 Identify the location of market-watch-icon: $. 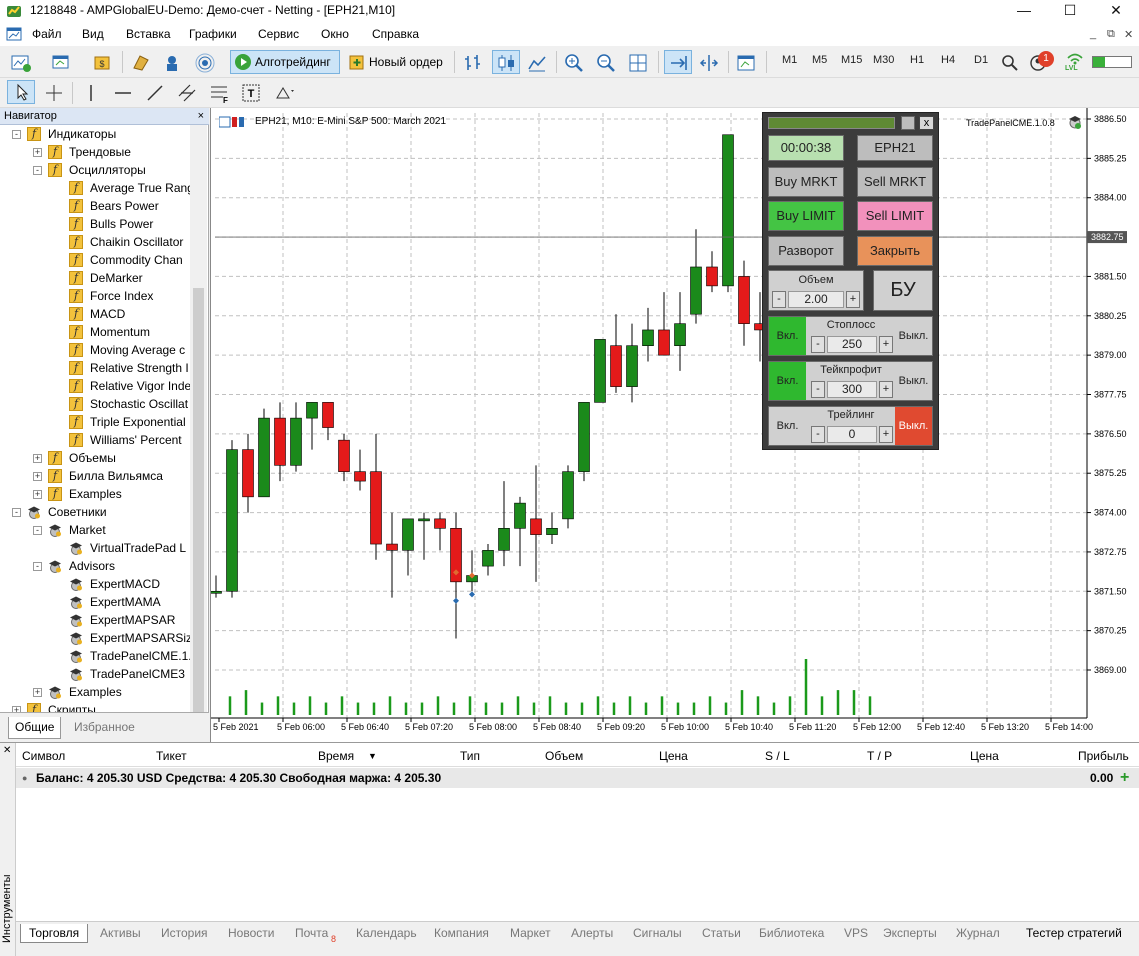
(103, 63).